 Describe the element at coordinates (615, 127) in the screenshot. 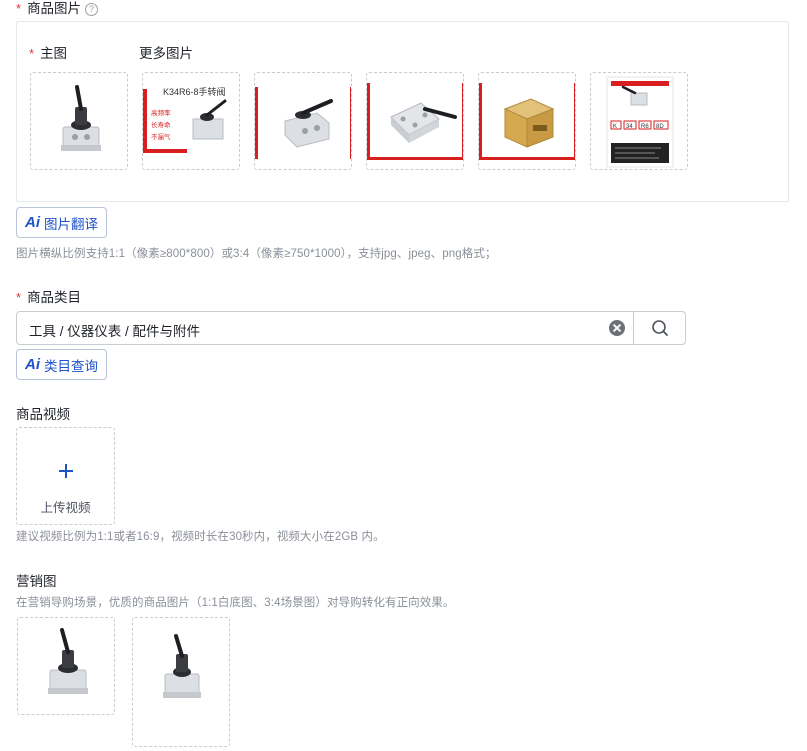

I see `spec-code-1: K` at that location.